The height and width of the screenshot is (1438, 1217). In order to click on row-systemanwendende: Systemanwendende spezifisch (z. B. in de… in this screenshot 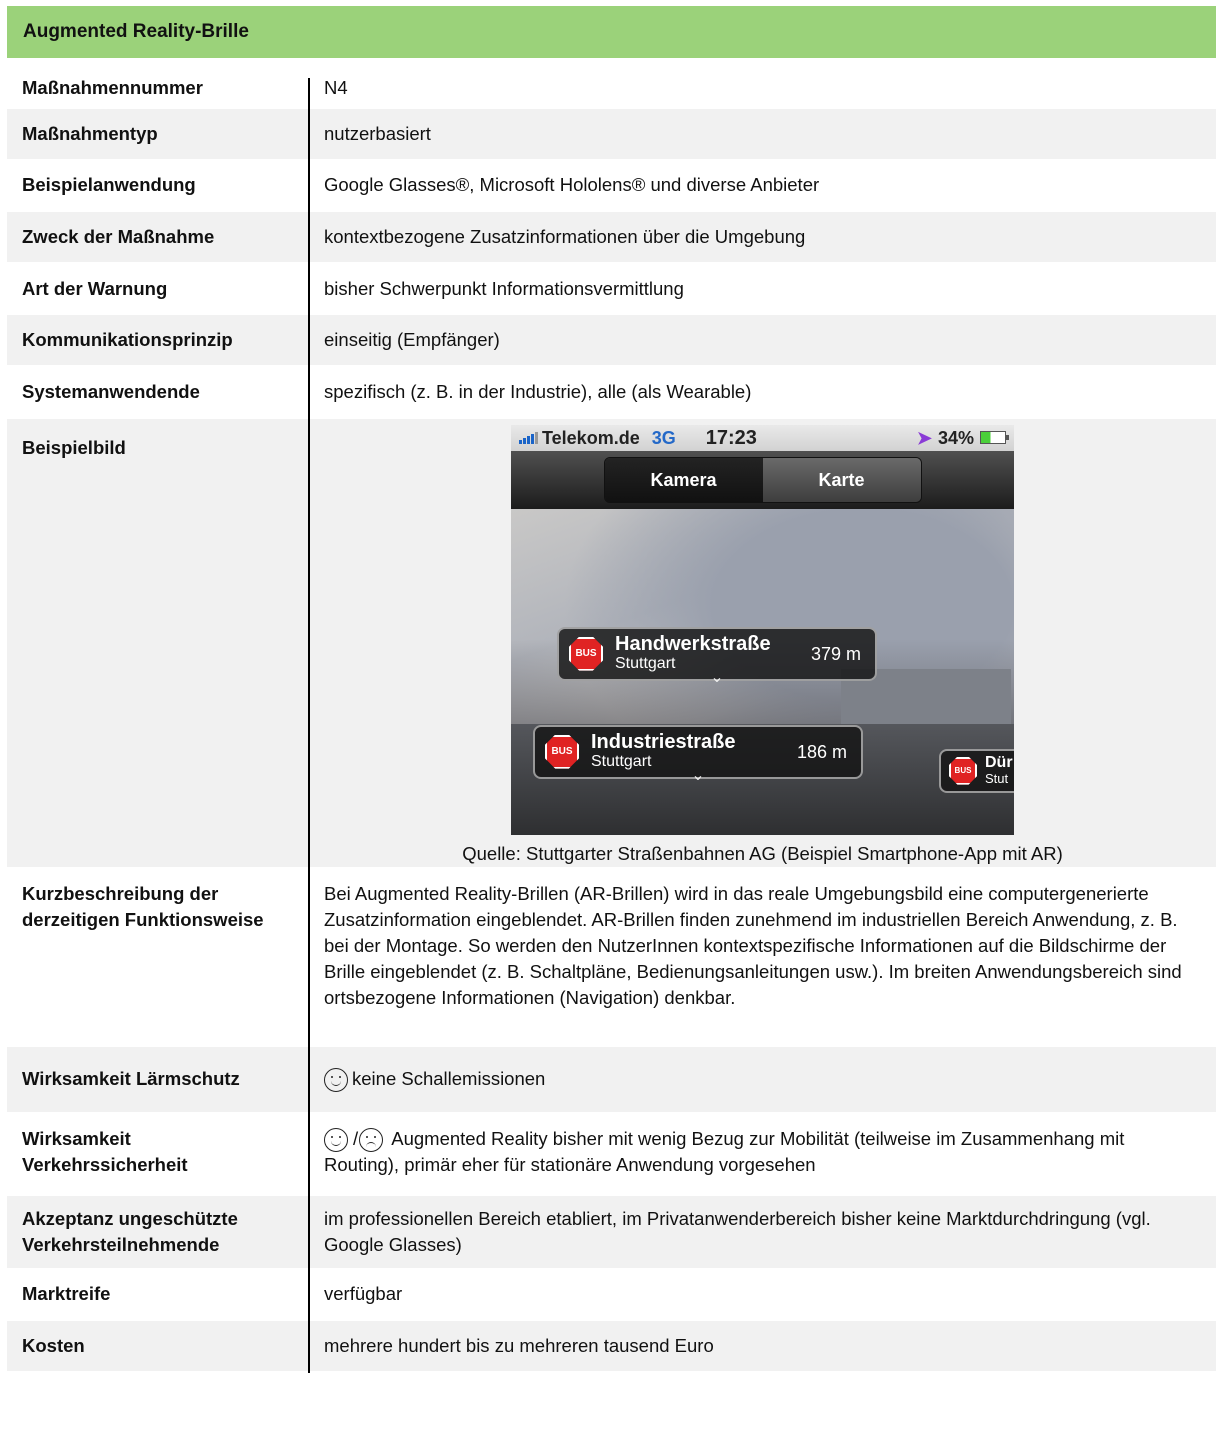, I will do `click(611, 393)`.